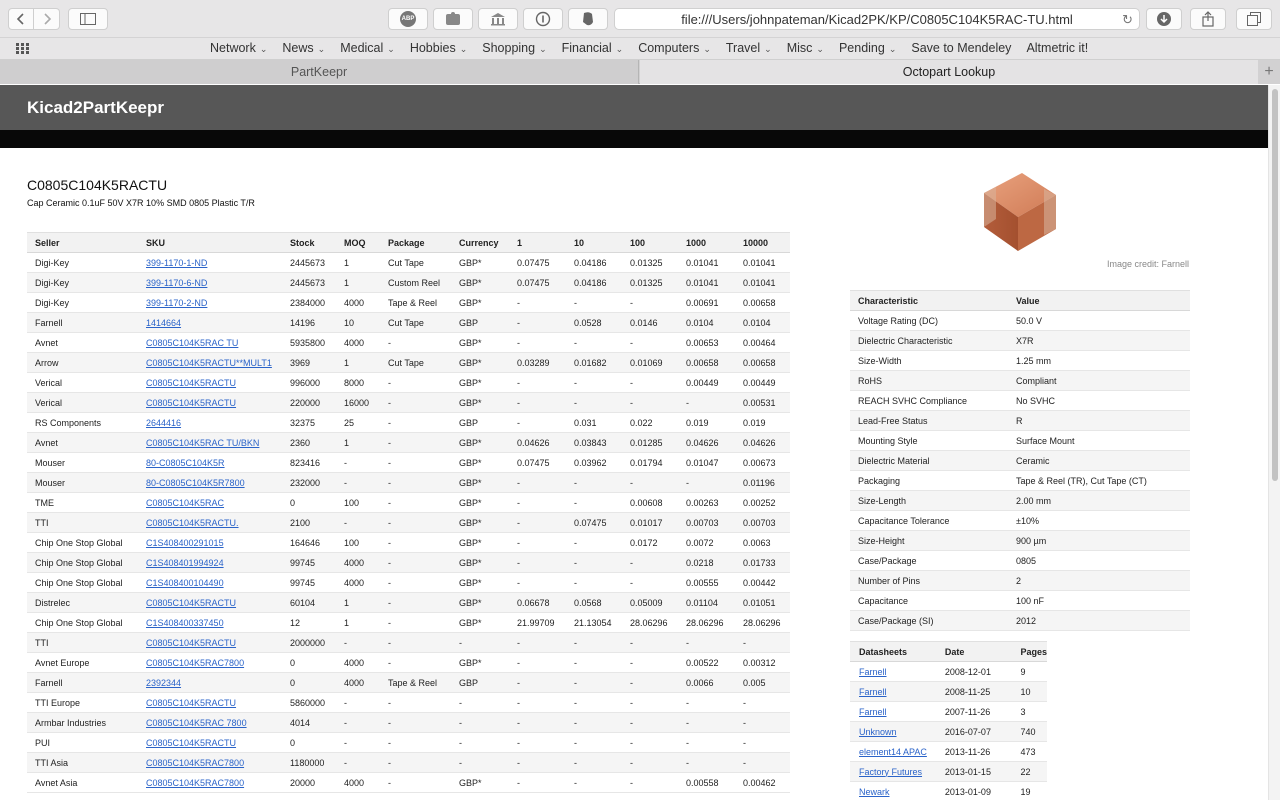 This screenshot has width=1280, height=800. I want to click on sku-link: 2392344, so click(163, 683).